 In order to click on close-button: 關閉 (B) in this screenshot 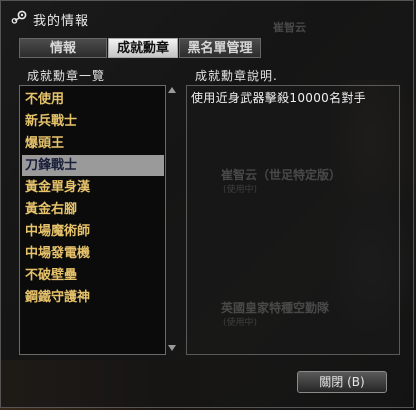, I will do `click(342, 382)`.